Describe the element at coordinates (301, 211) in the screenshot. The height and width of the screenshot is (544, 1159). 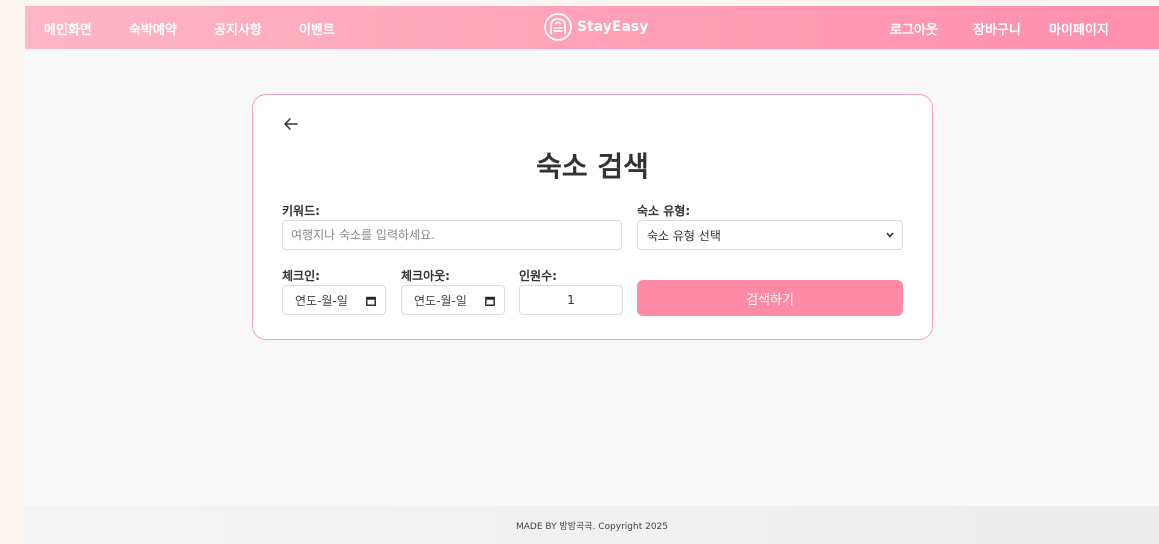
I see `keyword-label: 키워드:` at that location.